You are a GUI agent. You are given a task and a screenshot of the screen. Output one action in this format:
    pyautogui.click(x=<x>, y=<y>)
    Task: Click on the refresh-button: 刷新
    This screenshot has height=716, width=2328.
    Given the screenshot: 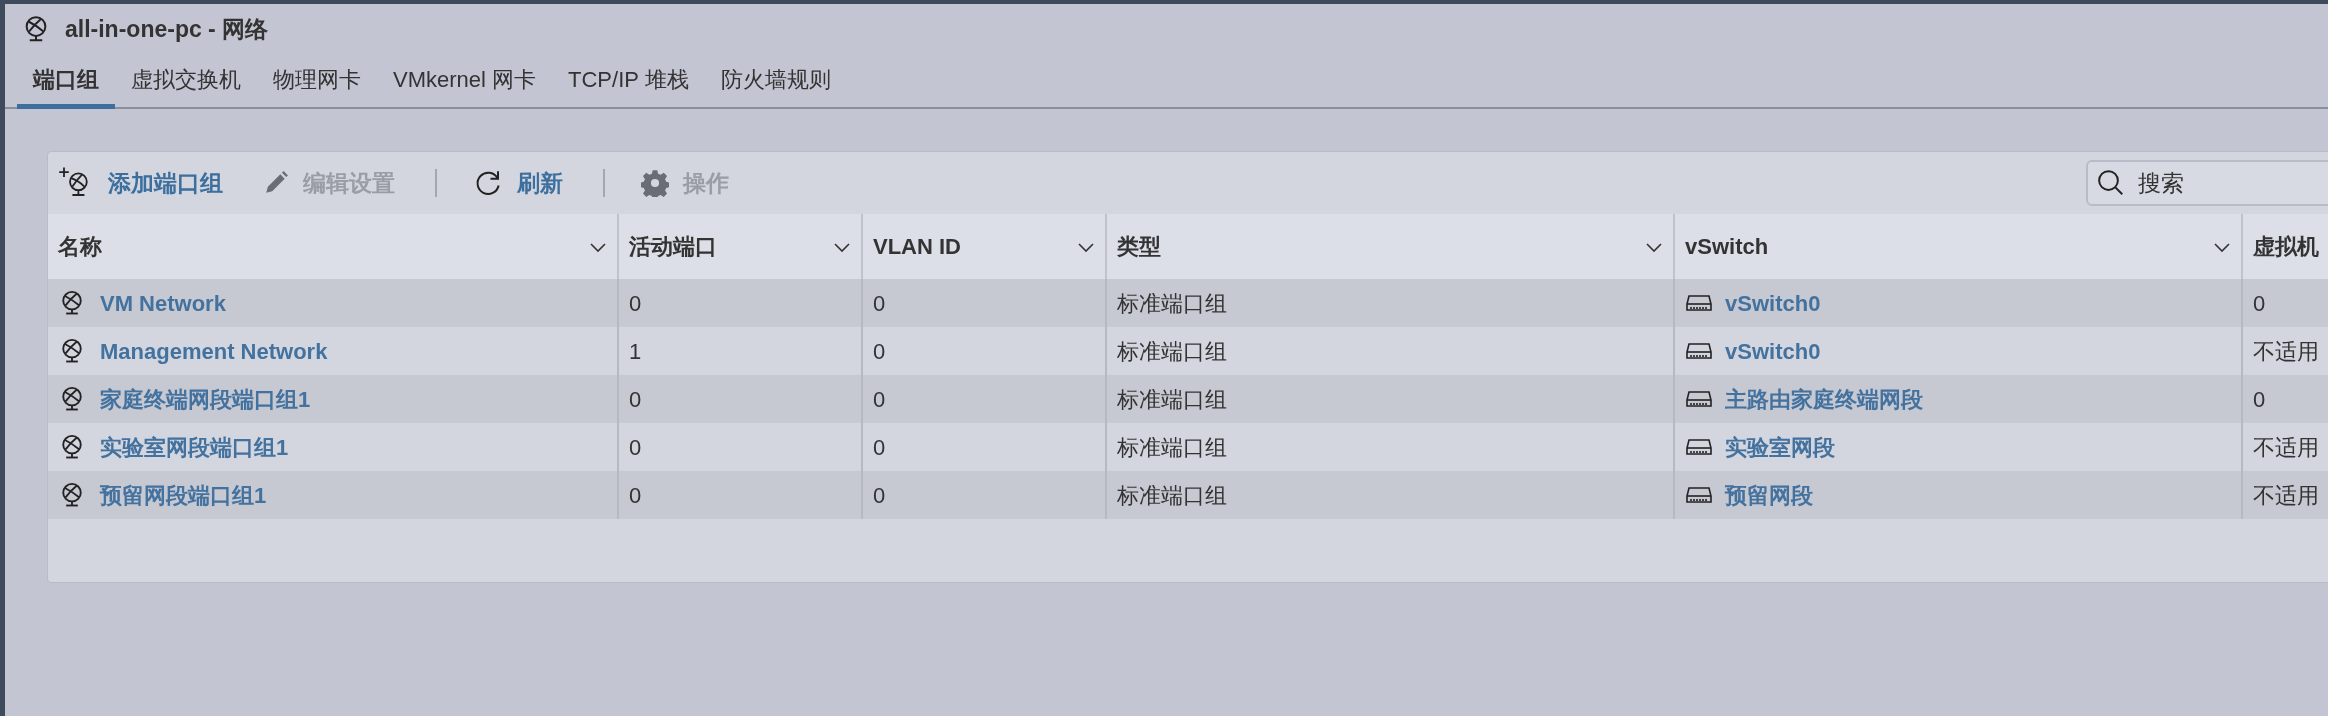 What is the action you would take?
    pyautogui.click(x=530, y=183)
    